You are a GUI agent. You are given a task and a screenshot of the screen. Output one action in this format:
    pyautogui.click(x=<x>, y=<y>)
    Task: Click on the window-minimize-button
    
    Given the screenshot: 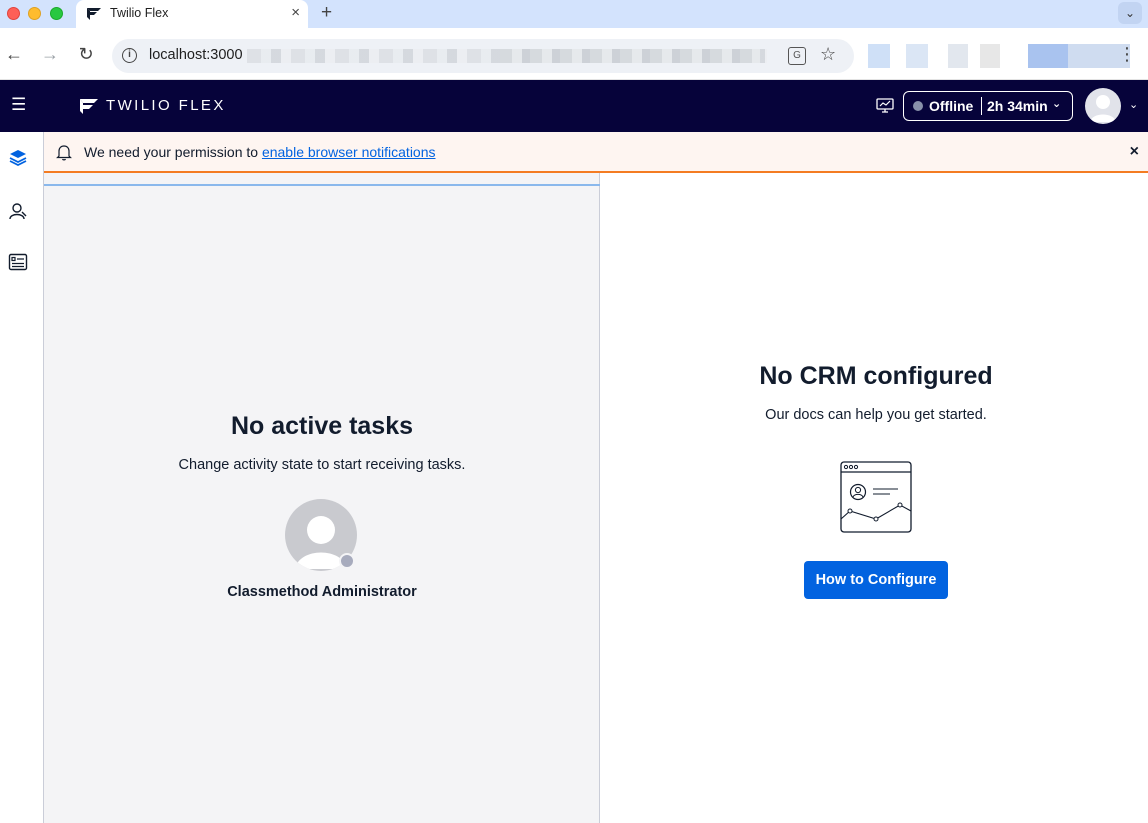 What is the action you would take?
    pyautogui.click(x=34, y=13)
    